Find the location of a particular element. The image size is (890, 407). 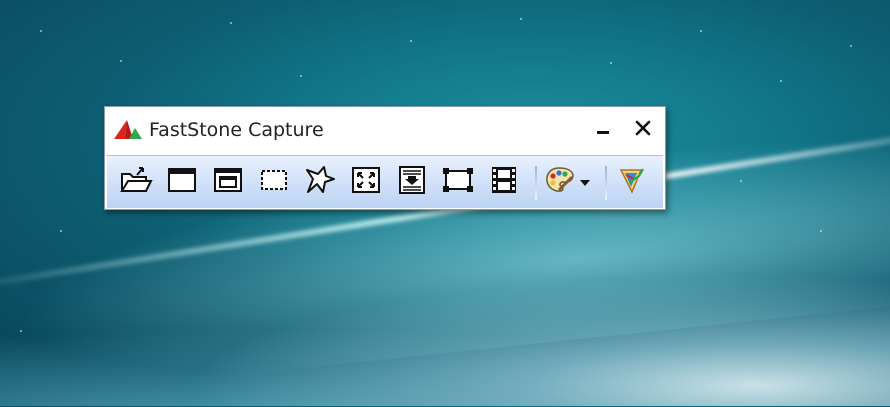

title-bar: FastStone Capture is located at coordinates (385, 130).